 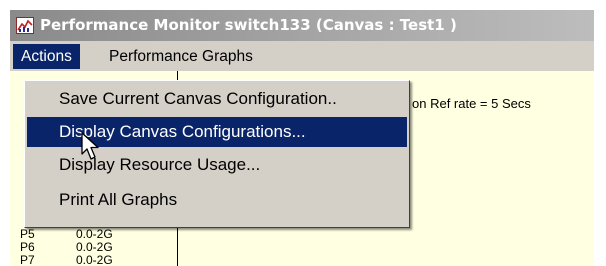 I want to click on menu-performance-graphs: Performance Graphs, so click(x=181, y=56).